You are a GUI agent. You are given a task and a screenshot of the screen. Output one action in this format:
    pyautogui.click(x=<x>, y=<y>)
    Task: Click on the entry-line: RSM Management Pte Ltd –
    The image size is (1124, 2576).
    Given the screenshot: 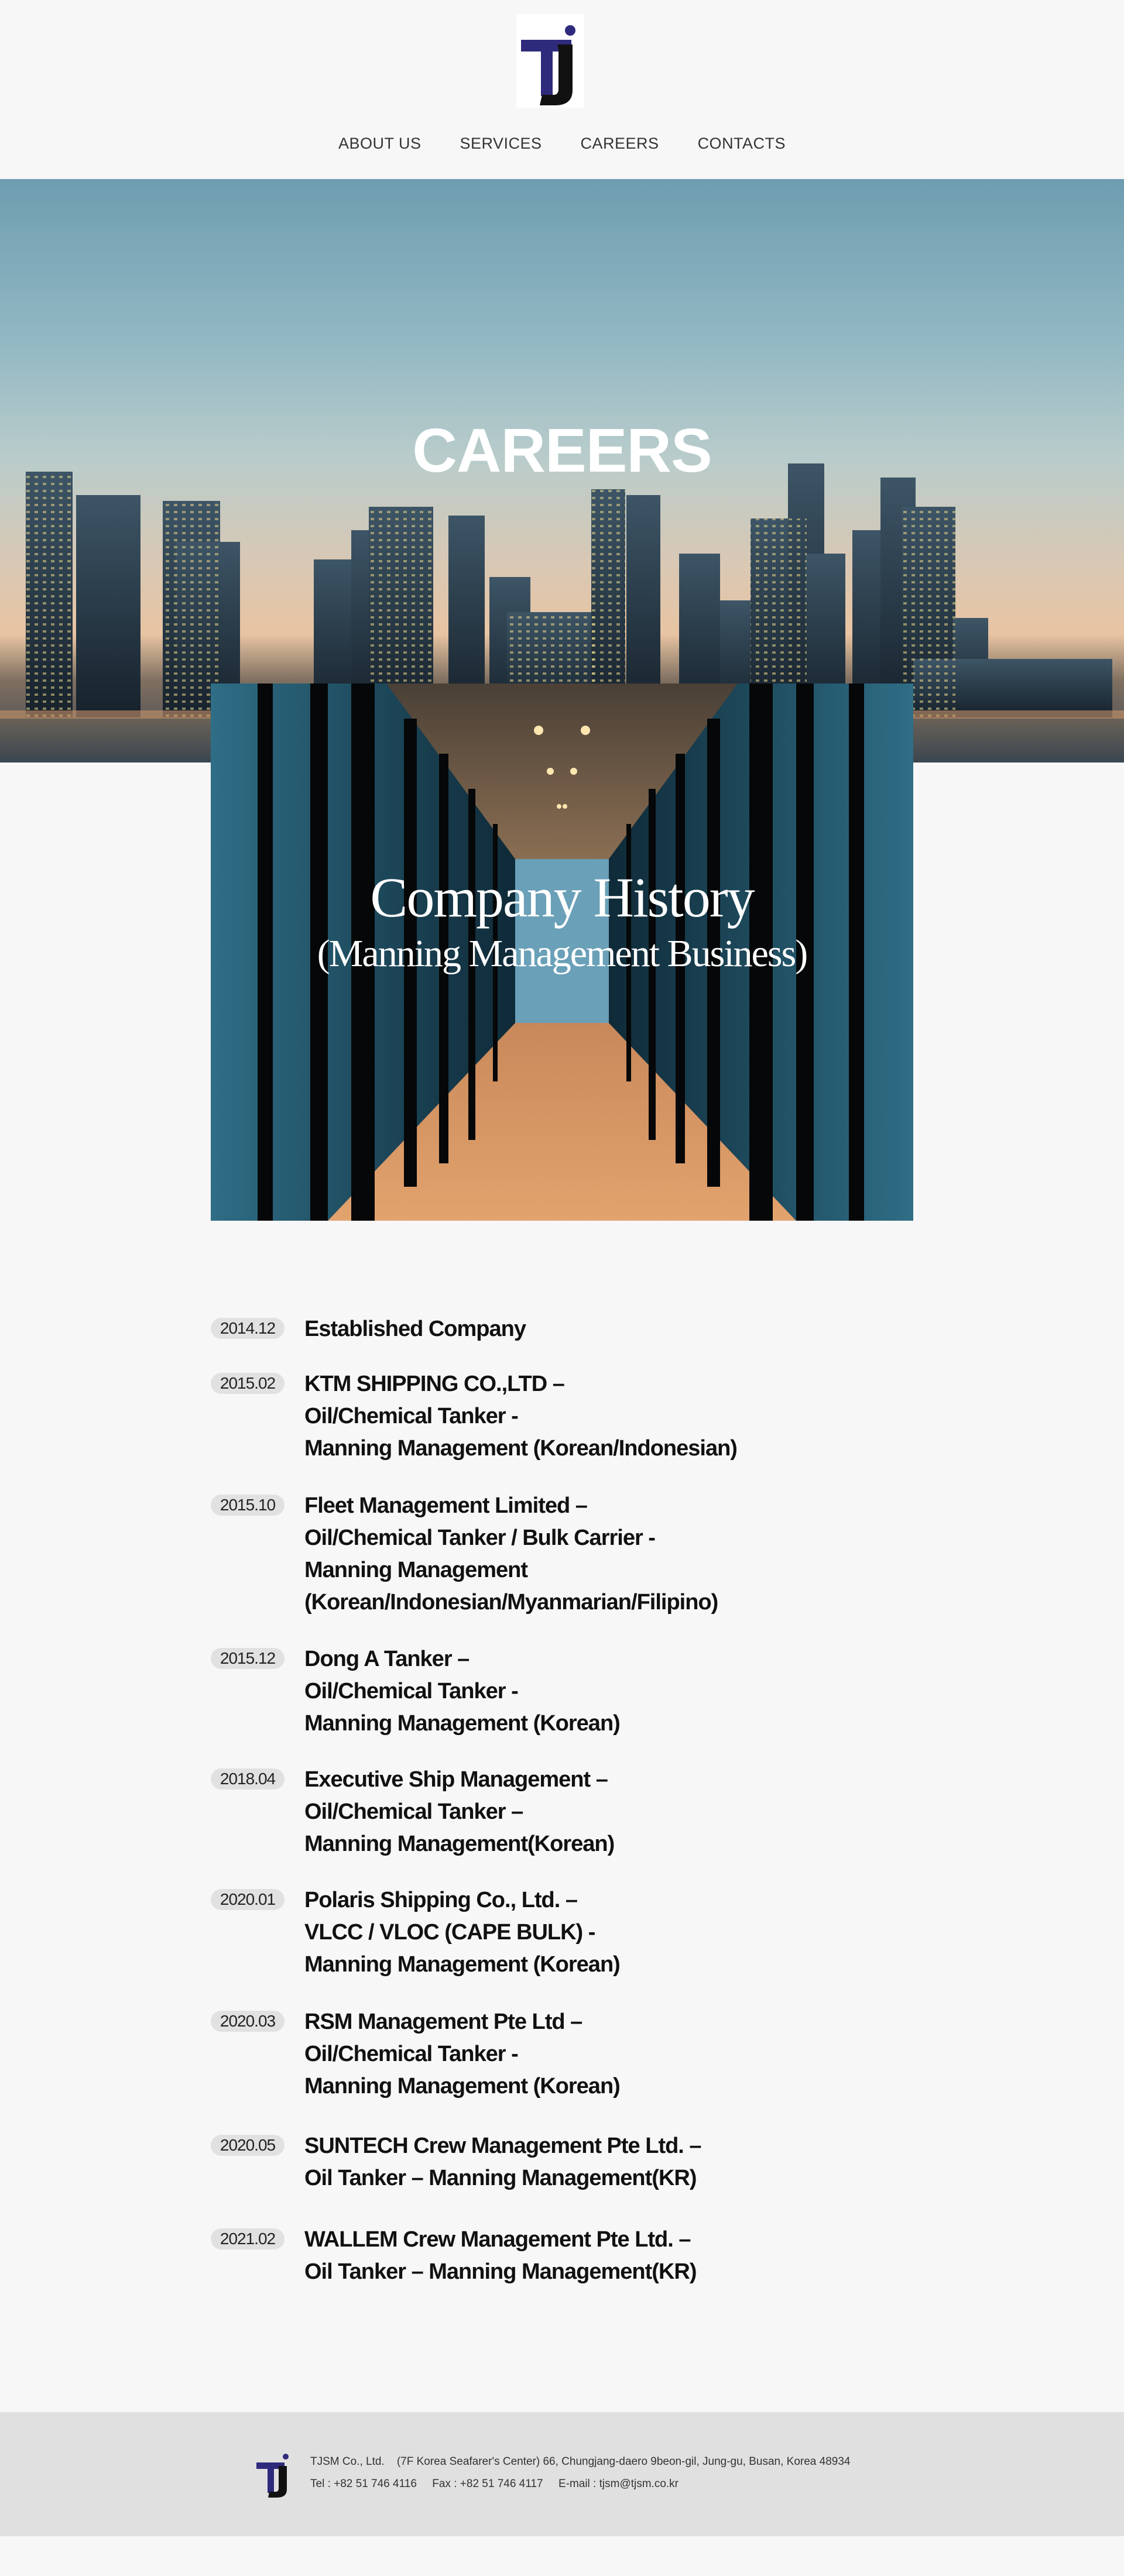 What is the action you would take?
    pyautogui.click(x=443, y=2022)
    